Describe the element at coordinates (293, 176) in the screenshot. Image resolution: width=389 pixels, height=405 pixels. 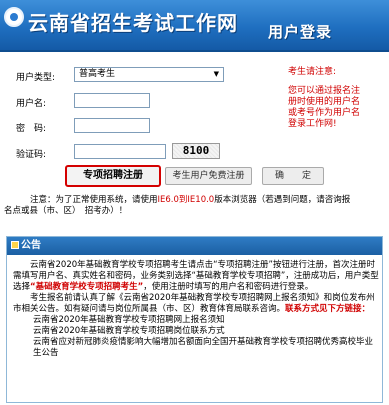
I see `confirm-button: 确 定` at that location.